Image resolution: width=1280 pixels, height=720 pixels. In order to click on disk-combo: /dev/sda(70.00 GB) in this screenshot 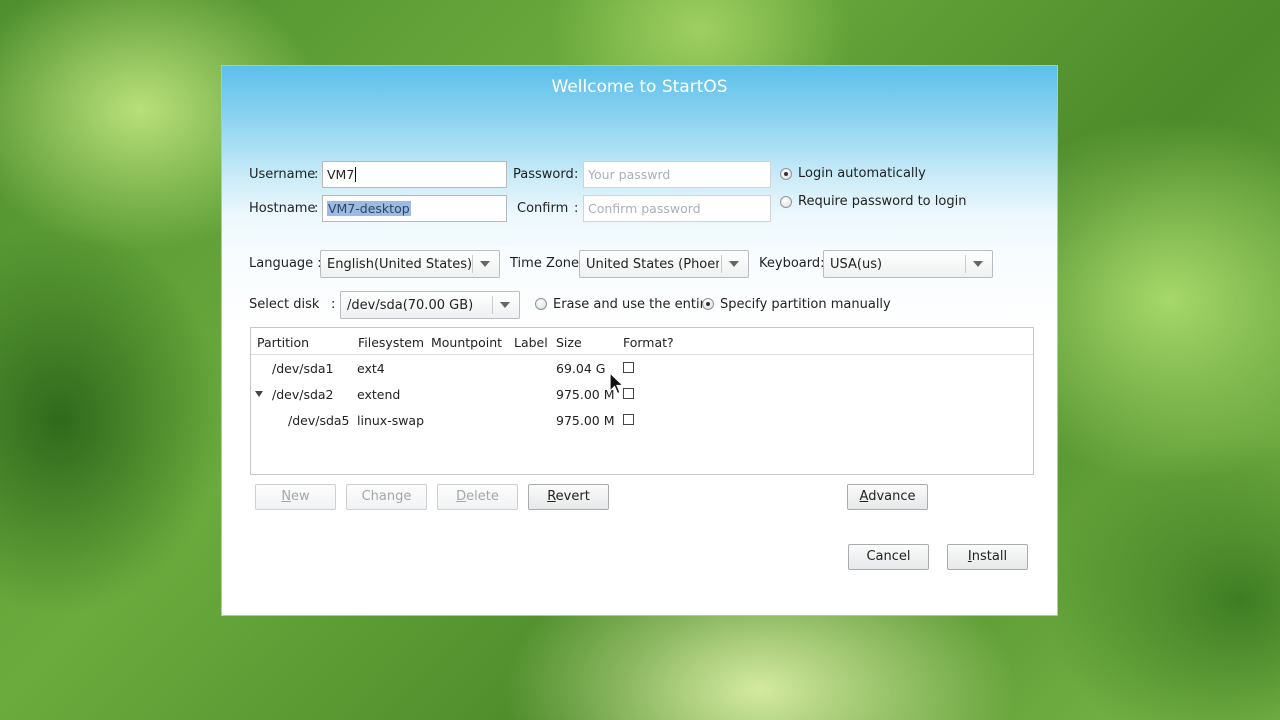, I will do `click(430, 305)`.